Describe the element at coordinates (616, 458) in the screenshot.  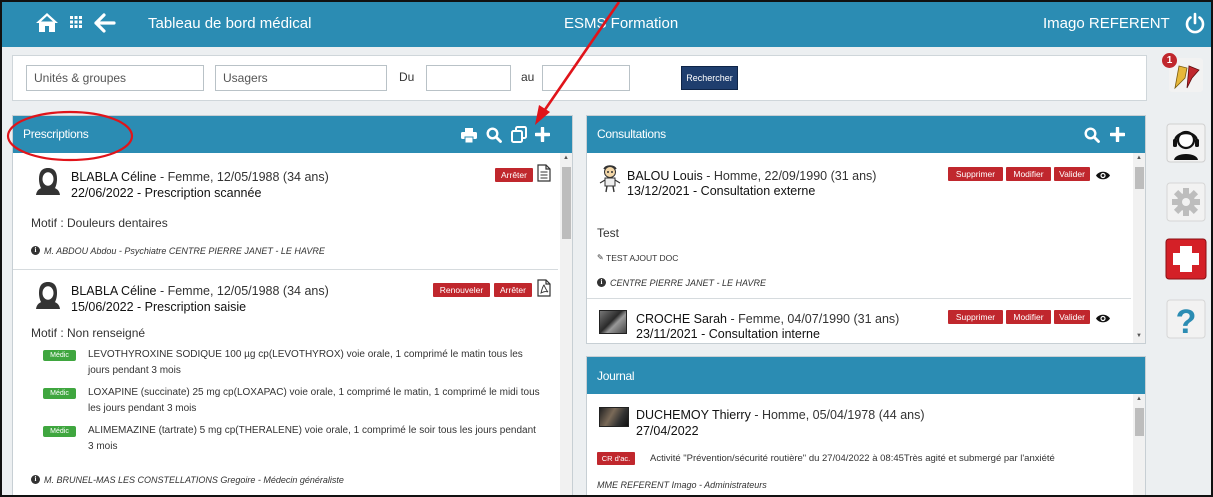
I see `report-badge: CR d'ac.` at that location.